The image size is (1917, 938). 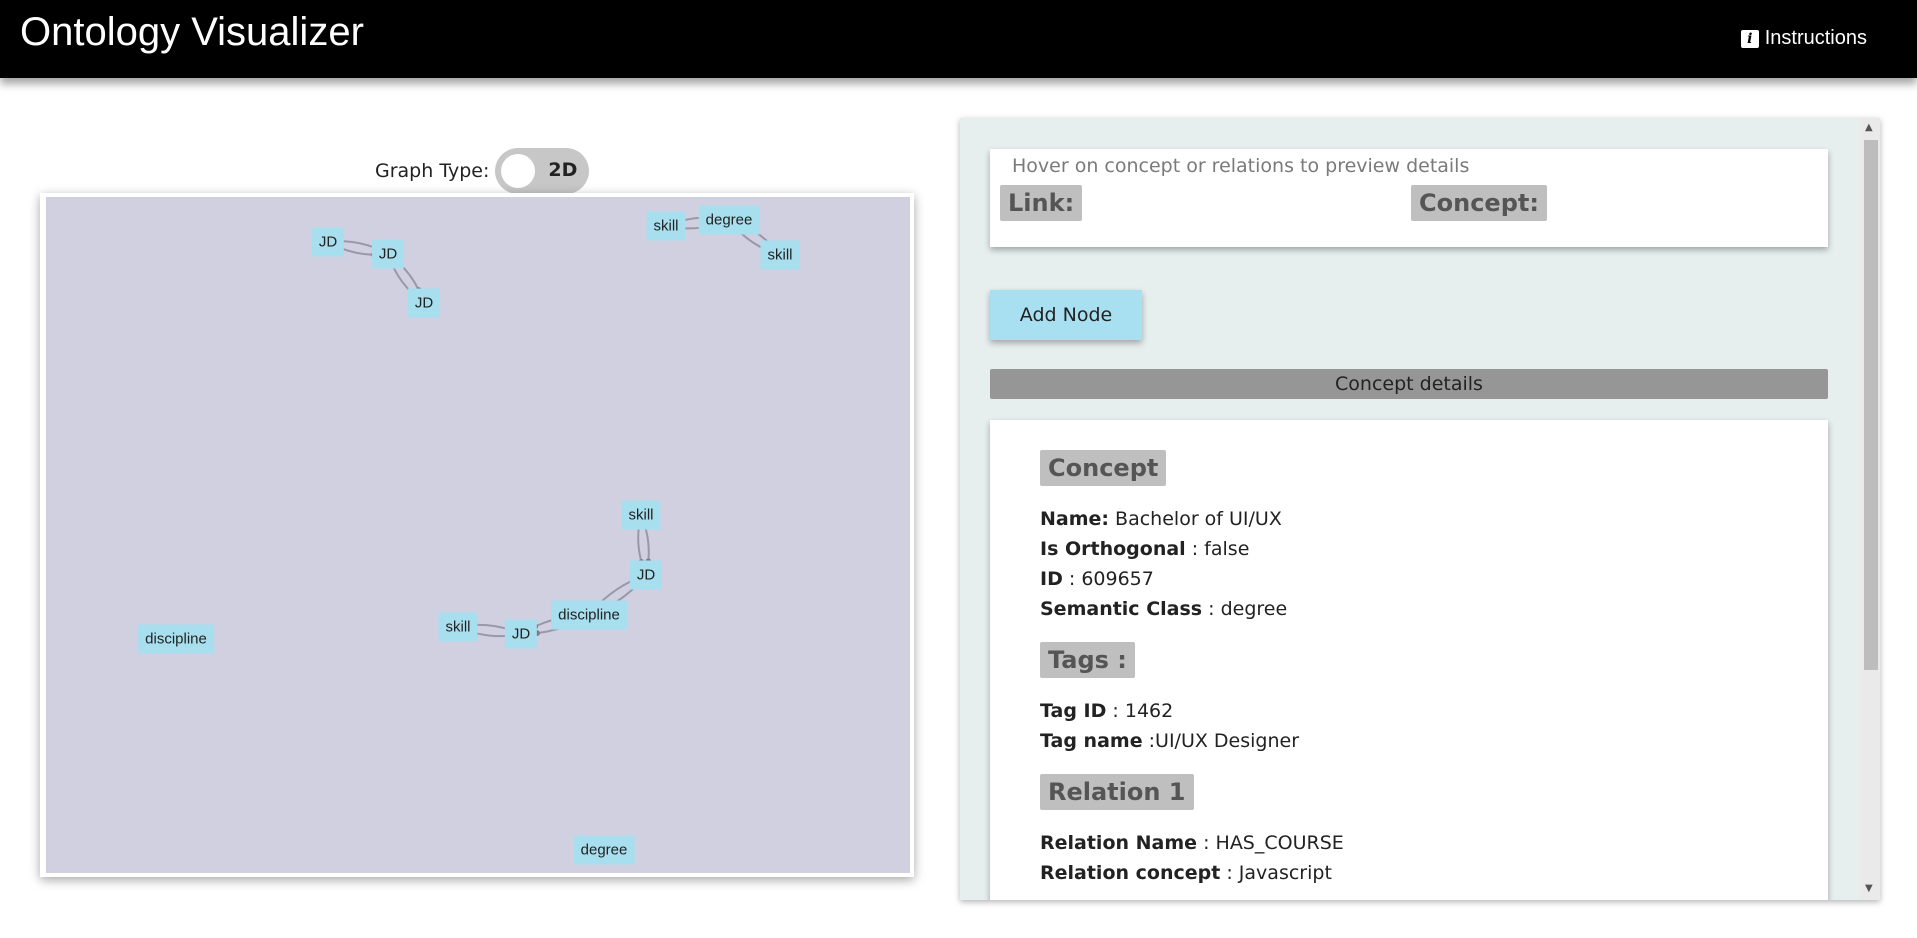 What do you see at coordinates (1164, 609) in the screenshot?
I see `concept-semantic-row: Semantic Class : degree` at bounding box center [1164, 609].